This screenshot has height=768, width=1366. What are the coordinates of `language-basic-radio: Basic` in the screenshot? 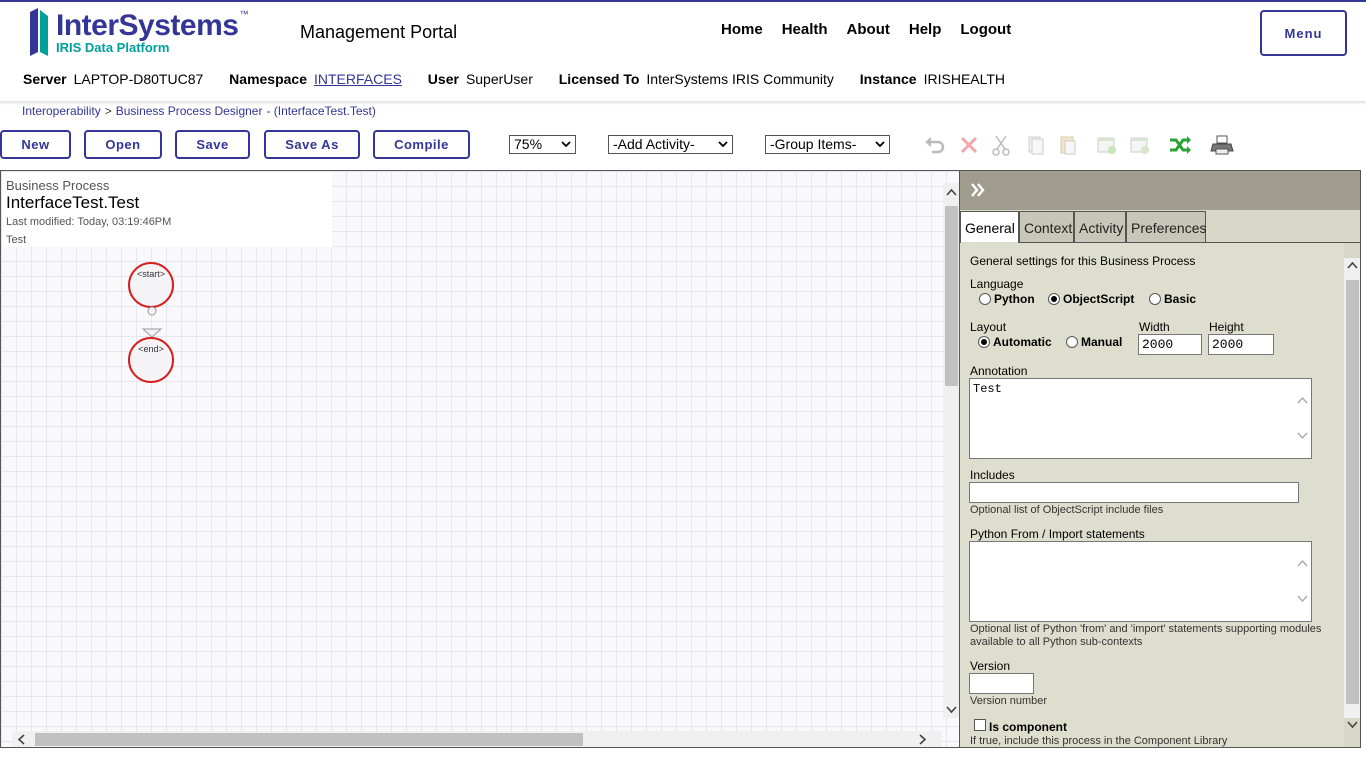 It's located at (1172, 299).